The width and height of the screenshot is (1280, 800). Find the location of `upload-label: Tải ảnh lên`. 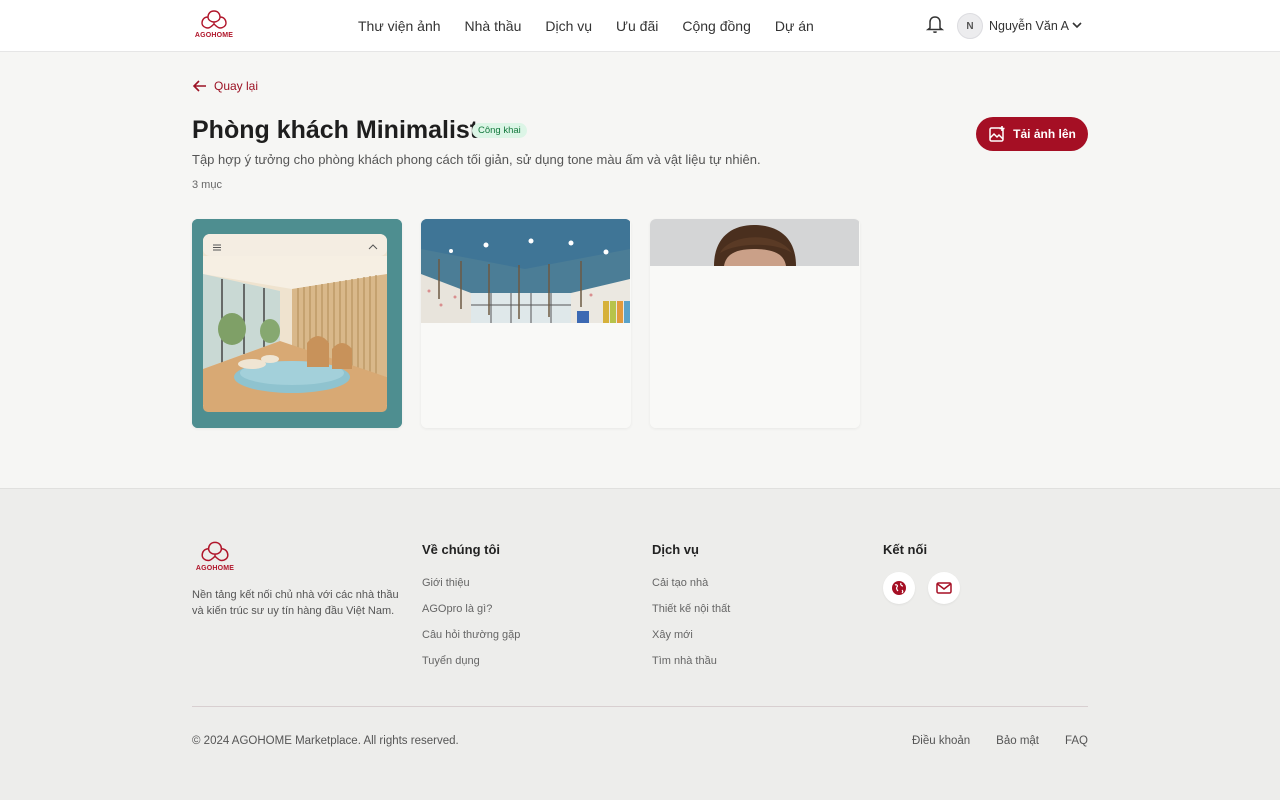

upload-label: Tải ảnh lên is located at coordinates (1044, 134).